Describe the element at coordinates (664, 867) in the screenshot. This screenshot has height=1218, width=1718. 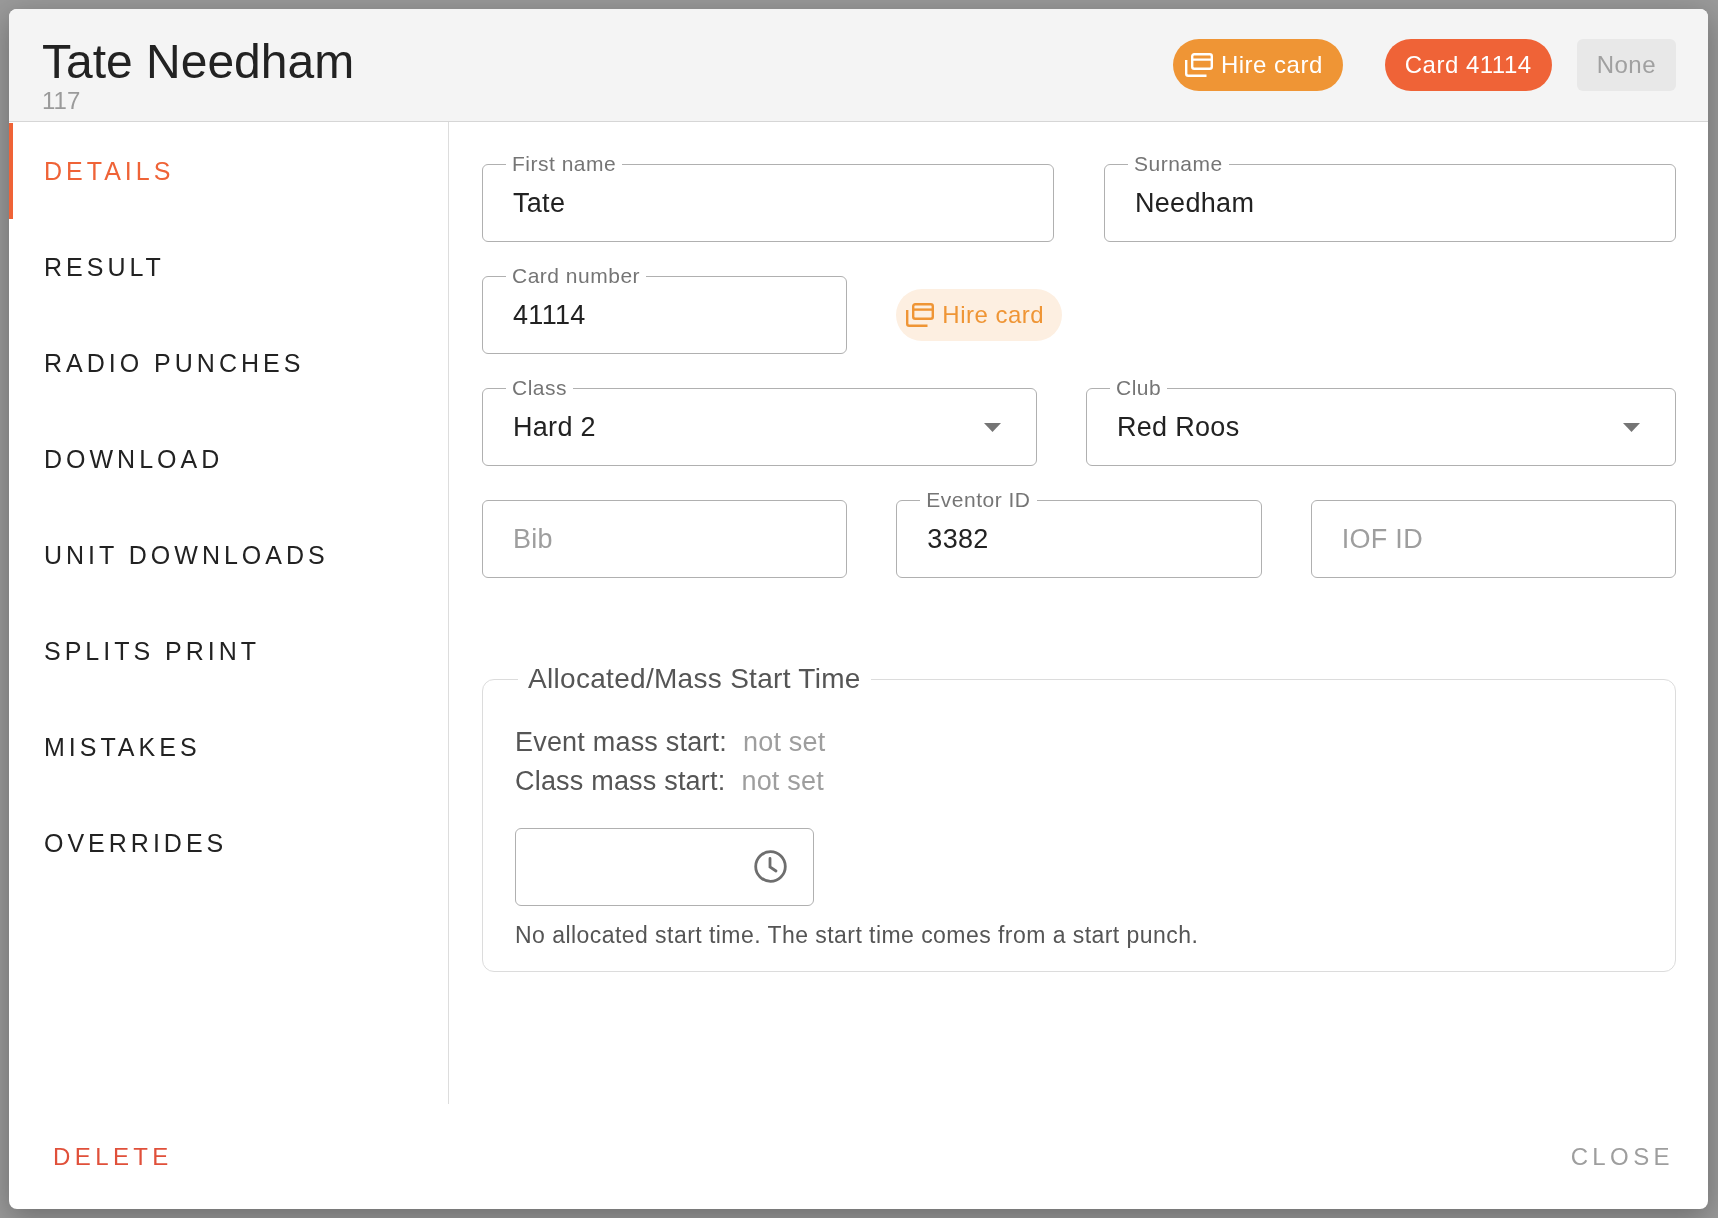
I see `time-field` at that location.